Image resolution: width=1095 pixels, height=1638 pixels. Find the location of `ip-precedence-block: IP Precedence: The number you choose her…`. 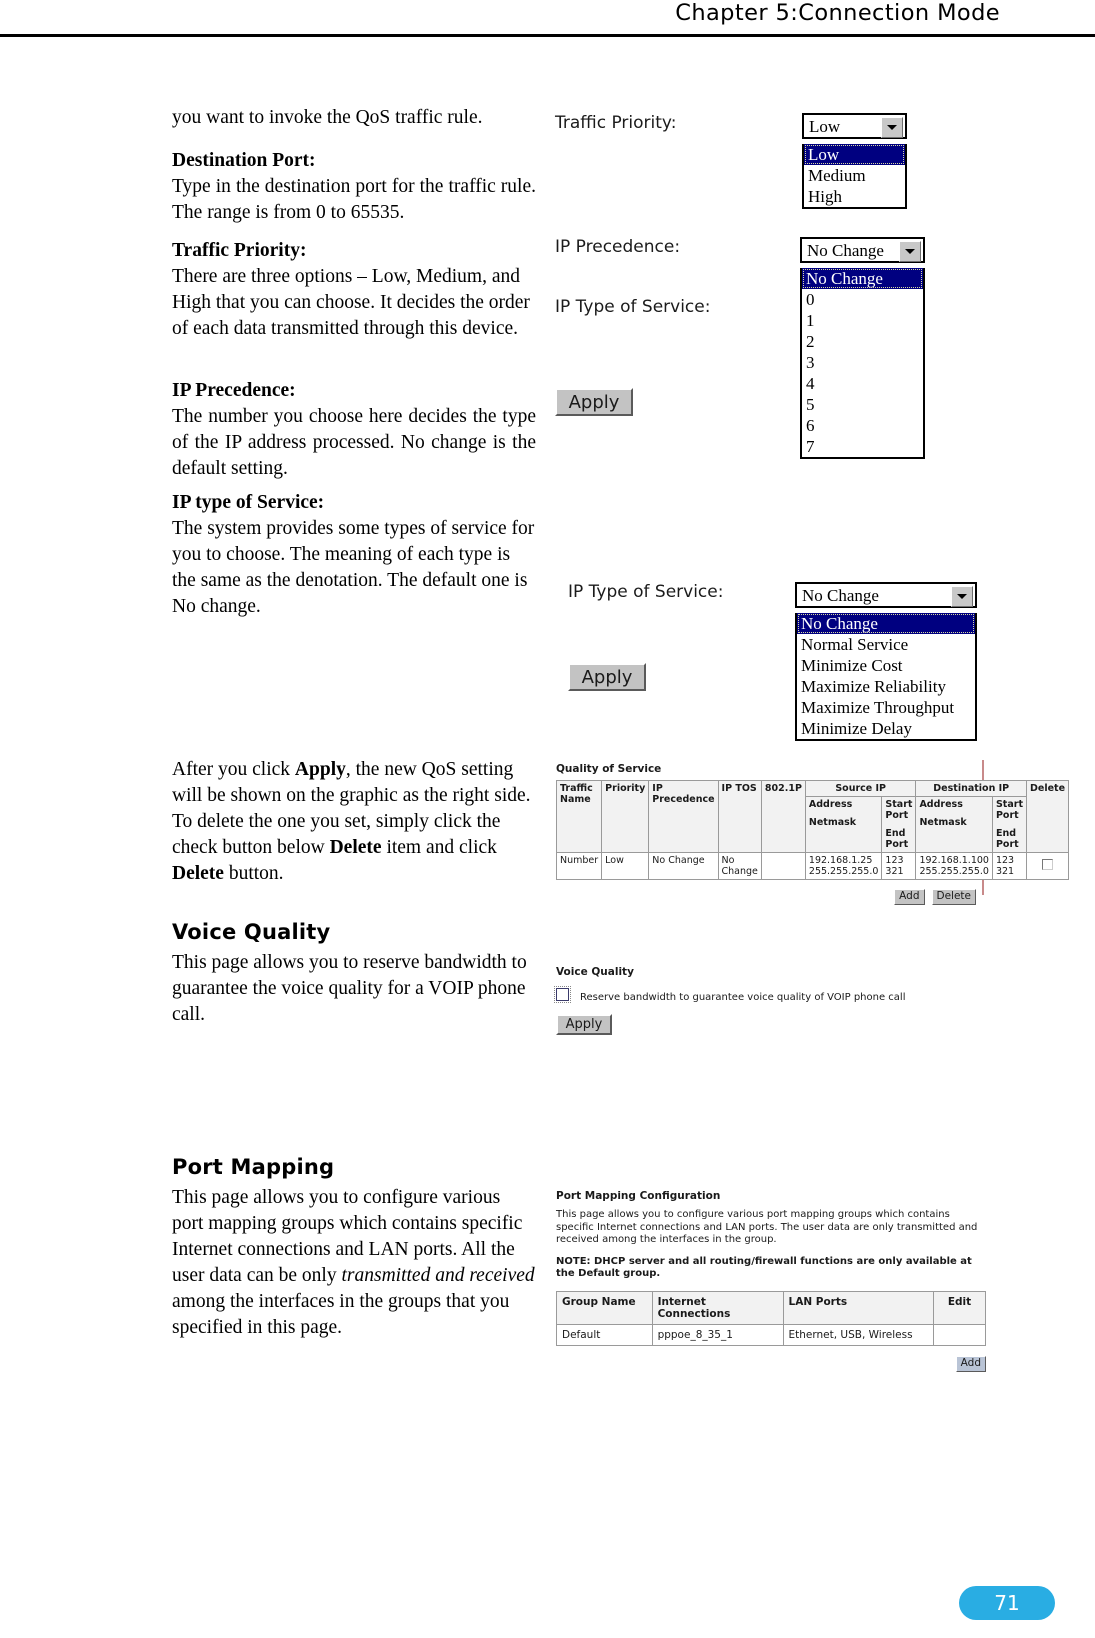

ip-precedence-block: IP Precedence: The number you choose her… is located at coordinates (354, 438).